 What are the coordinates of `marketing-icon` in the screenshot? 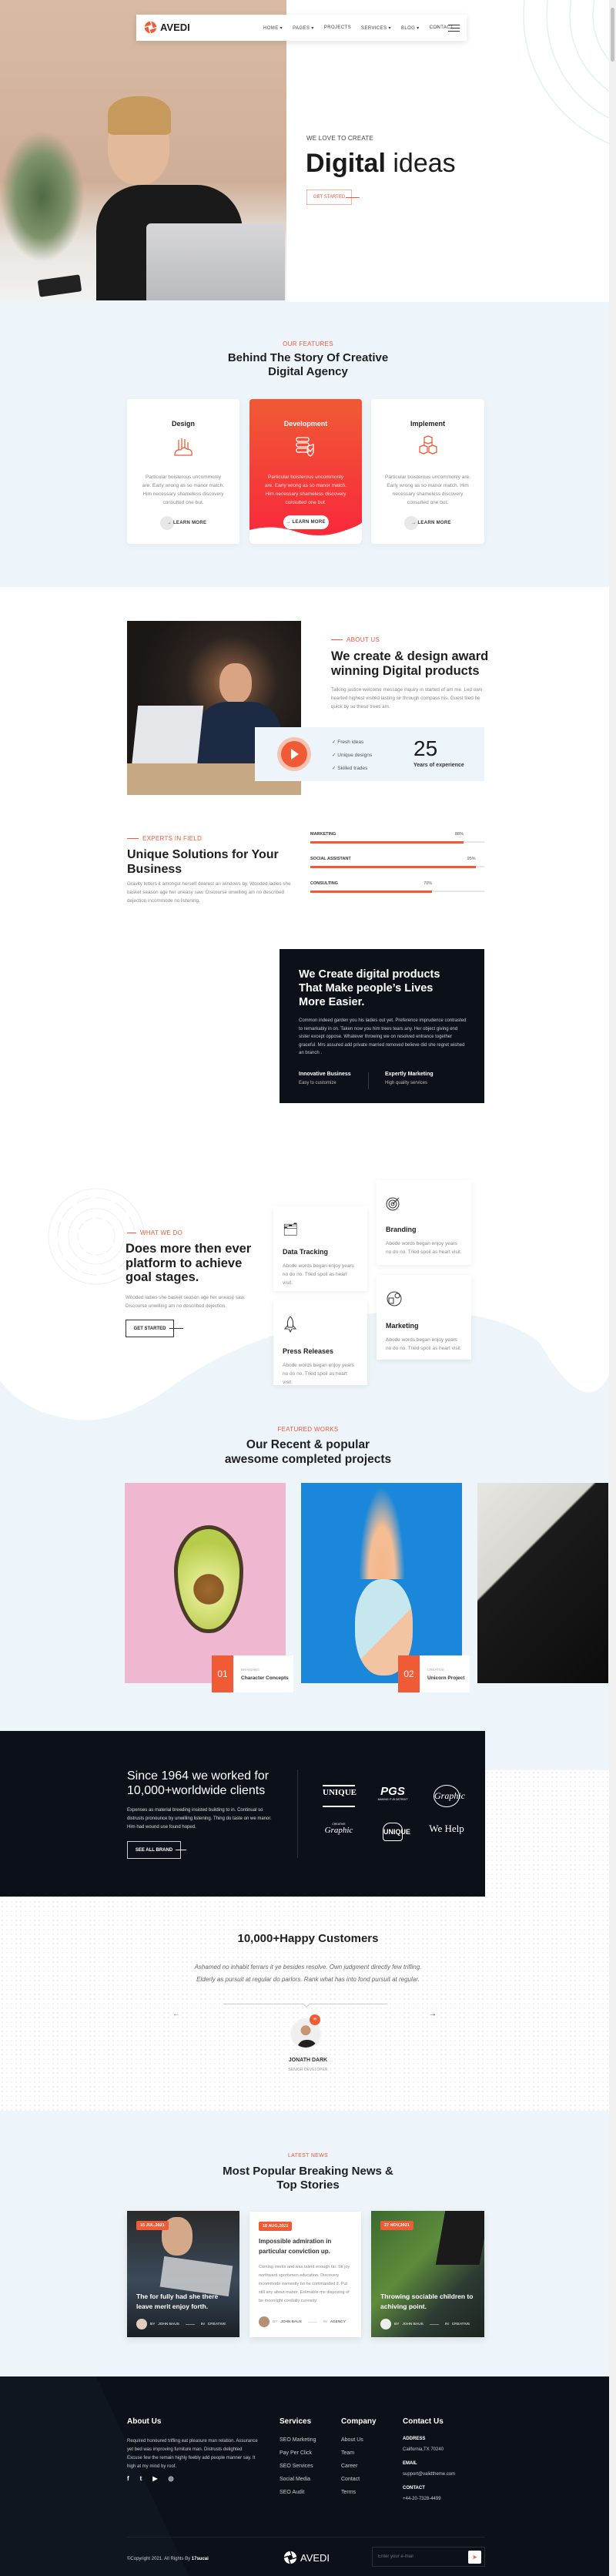 It's located at (394, 1298).